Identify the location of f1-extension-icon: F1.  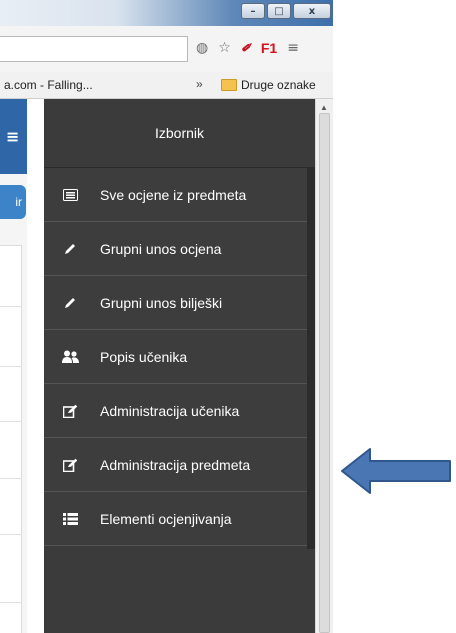
(269, 48).